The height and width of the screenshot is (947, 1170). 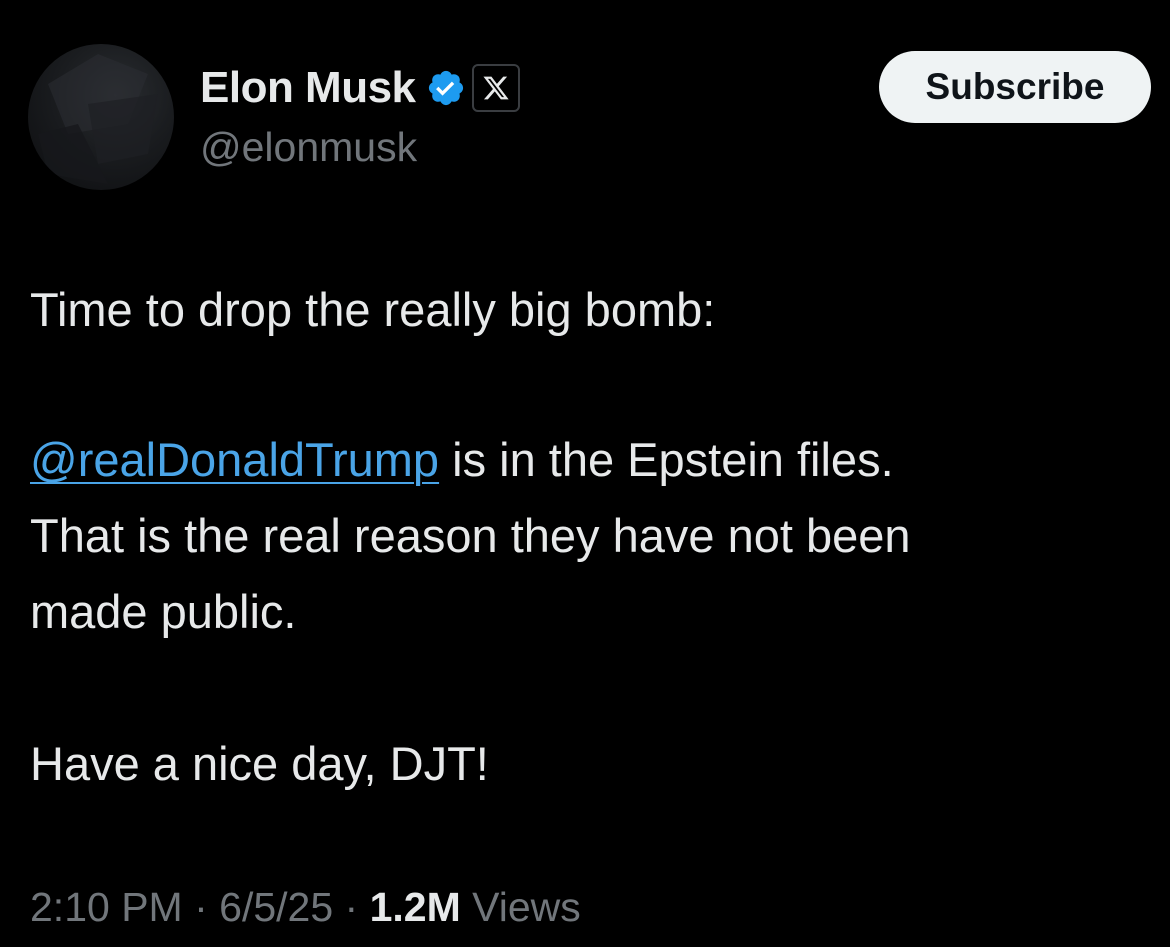 I want to click on tweet-text-line-1: Time to drop the really big bomb:, so click(x=373, y=309).